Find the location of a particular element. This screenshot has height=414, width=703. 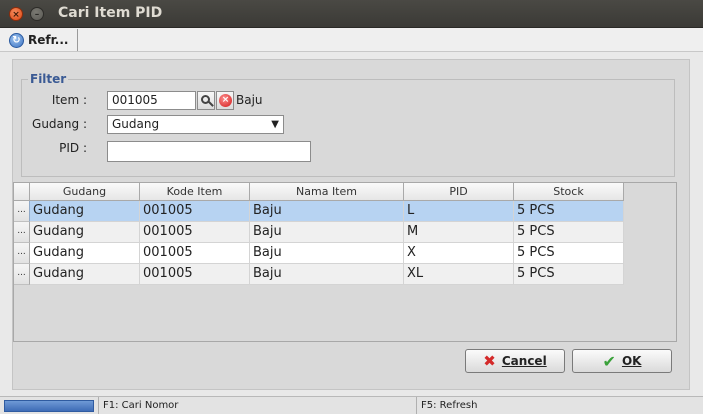

item-name: Baju is located at coordinates (249, 100).